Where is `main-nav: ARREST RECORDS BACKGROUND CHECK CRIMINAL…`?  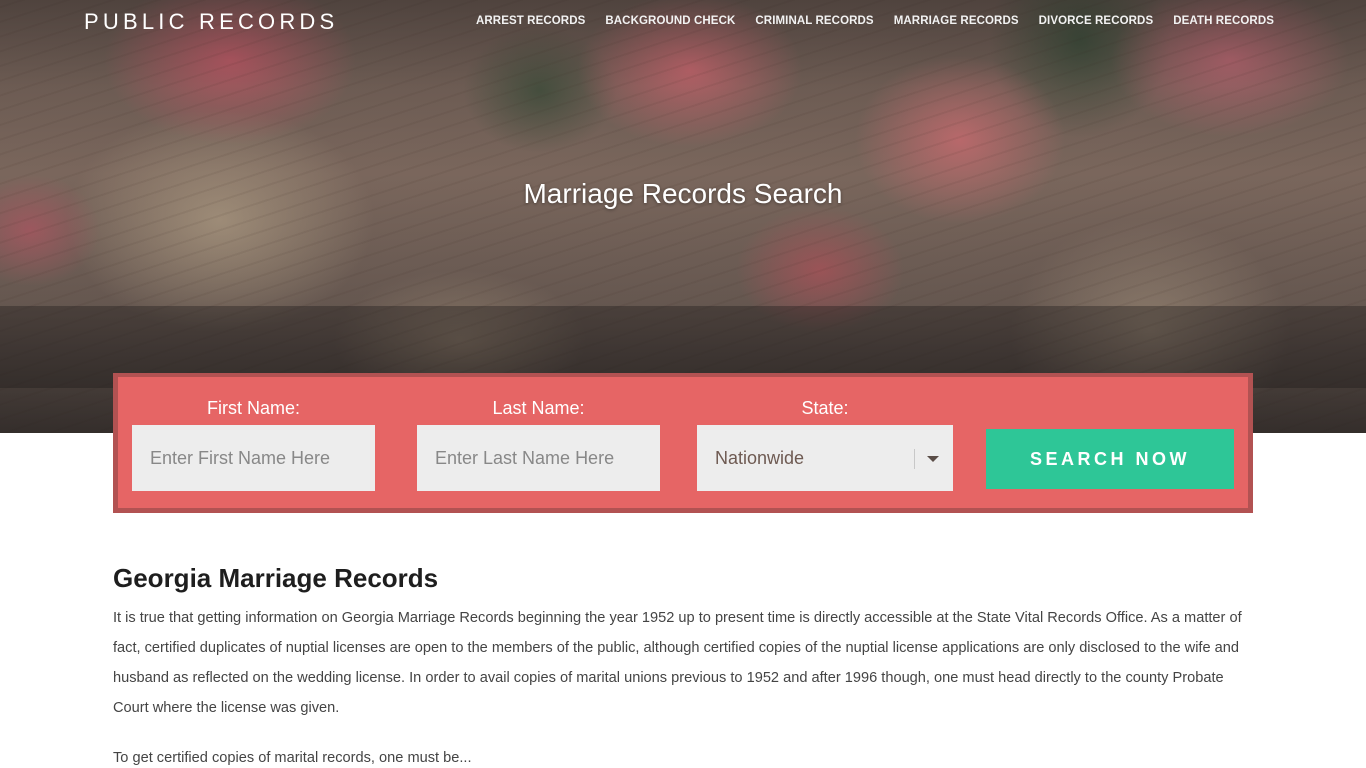 main-nav: ARREST RECORDS BACKGROUND CHECK CRIMINAL… is located at coordinates (875, 21).